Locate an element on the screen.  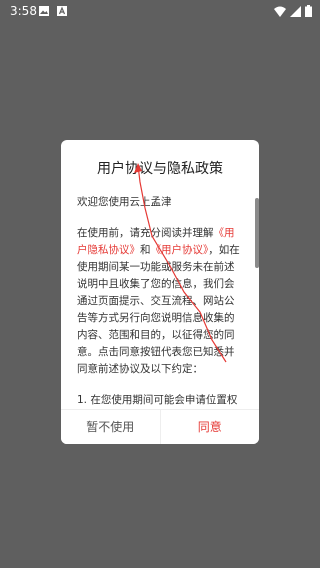
notification-app-icon is located at coordinates (62, 11).